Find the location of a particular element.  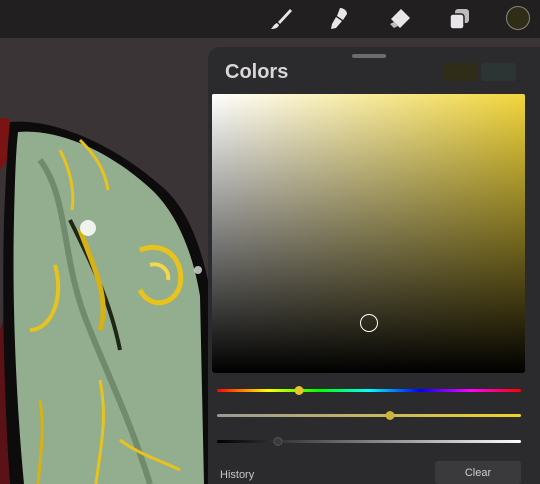

saturation-slider-knob is located at coordinates (390, 415).